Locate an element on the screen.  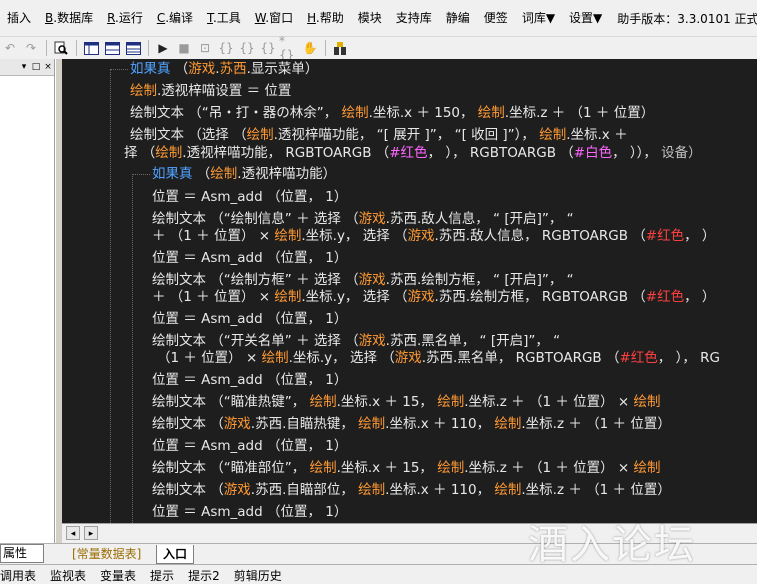
code-token: .显示菜单） is located at coordinates (282, 69).